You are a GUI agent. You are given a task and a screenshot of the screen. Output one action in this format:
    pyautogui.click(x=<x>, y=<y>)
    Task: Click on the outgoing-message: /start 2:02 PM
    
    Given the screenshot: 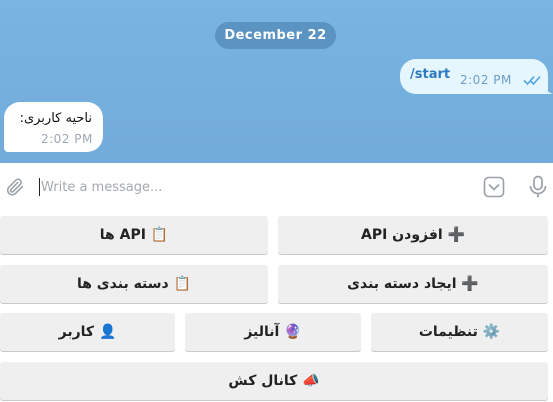 What is the action you would take?
    pyautogui.click(x=474, y=76)
    